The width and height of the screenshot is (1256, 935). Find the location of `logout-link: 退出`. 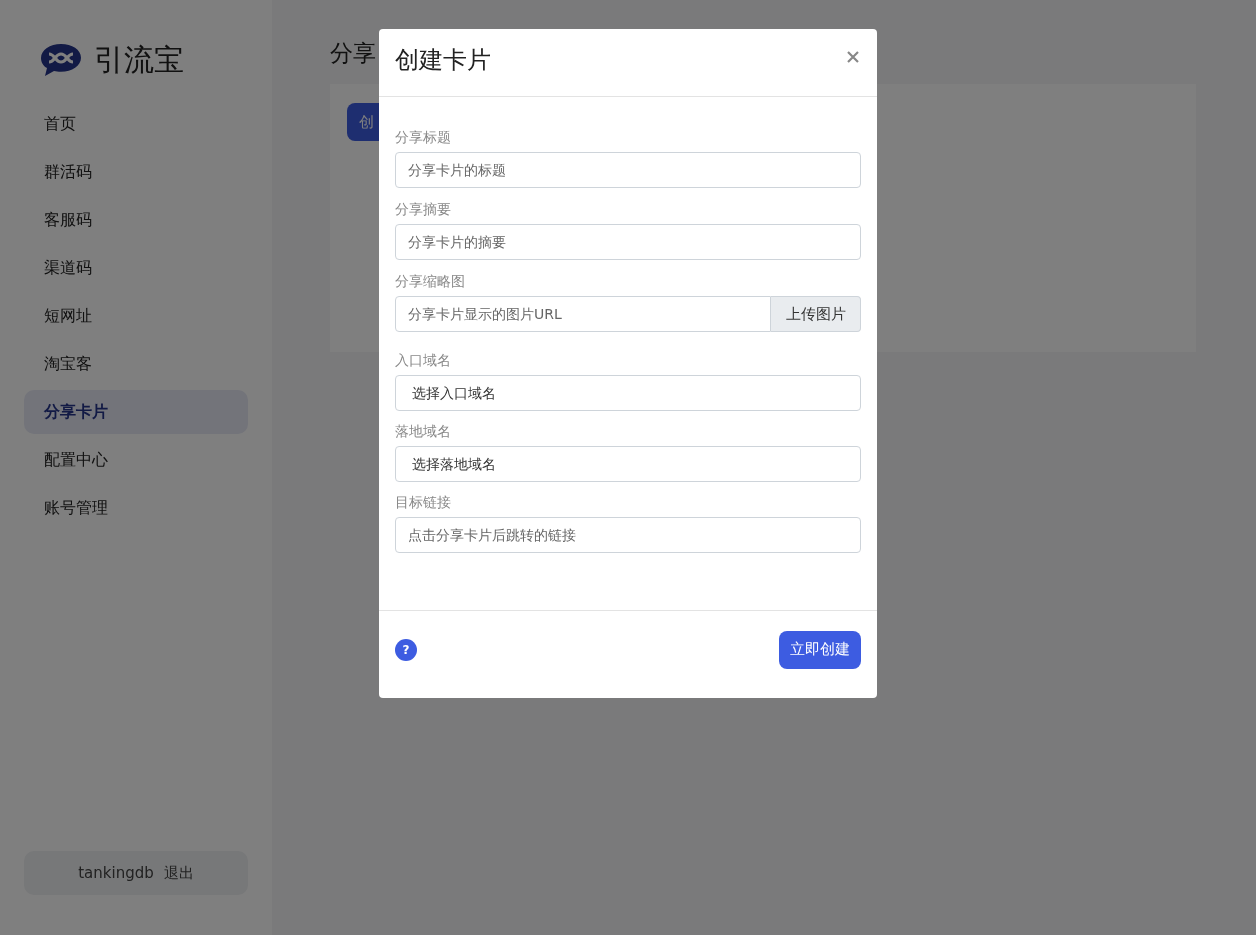

logout-link: 退出 is located at coordinates (178, 873).